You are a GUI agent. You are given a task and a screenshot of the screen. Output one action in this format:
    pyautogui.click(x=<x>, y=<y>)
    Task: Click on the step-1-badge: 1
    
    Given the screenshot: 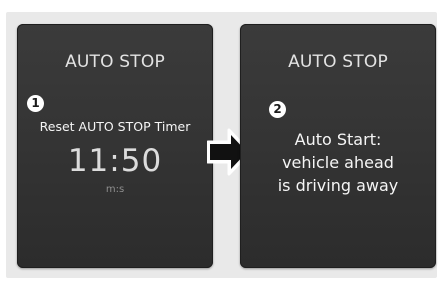 What is the action you would take?
    pyautogui.click(x=35, y=103)
    